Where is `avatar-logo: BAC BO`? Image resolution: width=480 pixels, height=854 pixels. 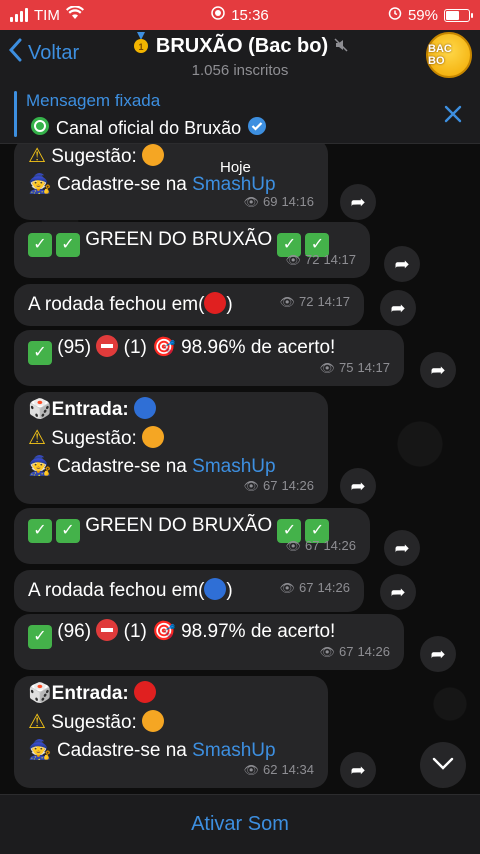 avatar-logo: BAC BO is located at coordinates (440, 55).